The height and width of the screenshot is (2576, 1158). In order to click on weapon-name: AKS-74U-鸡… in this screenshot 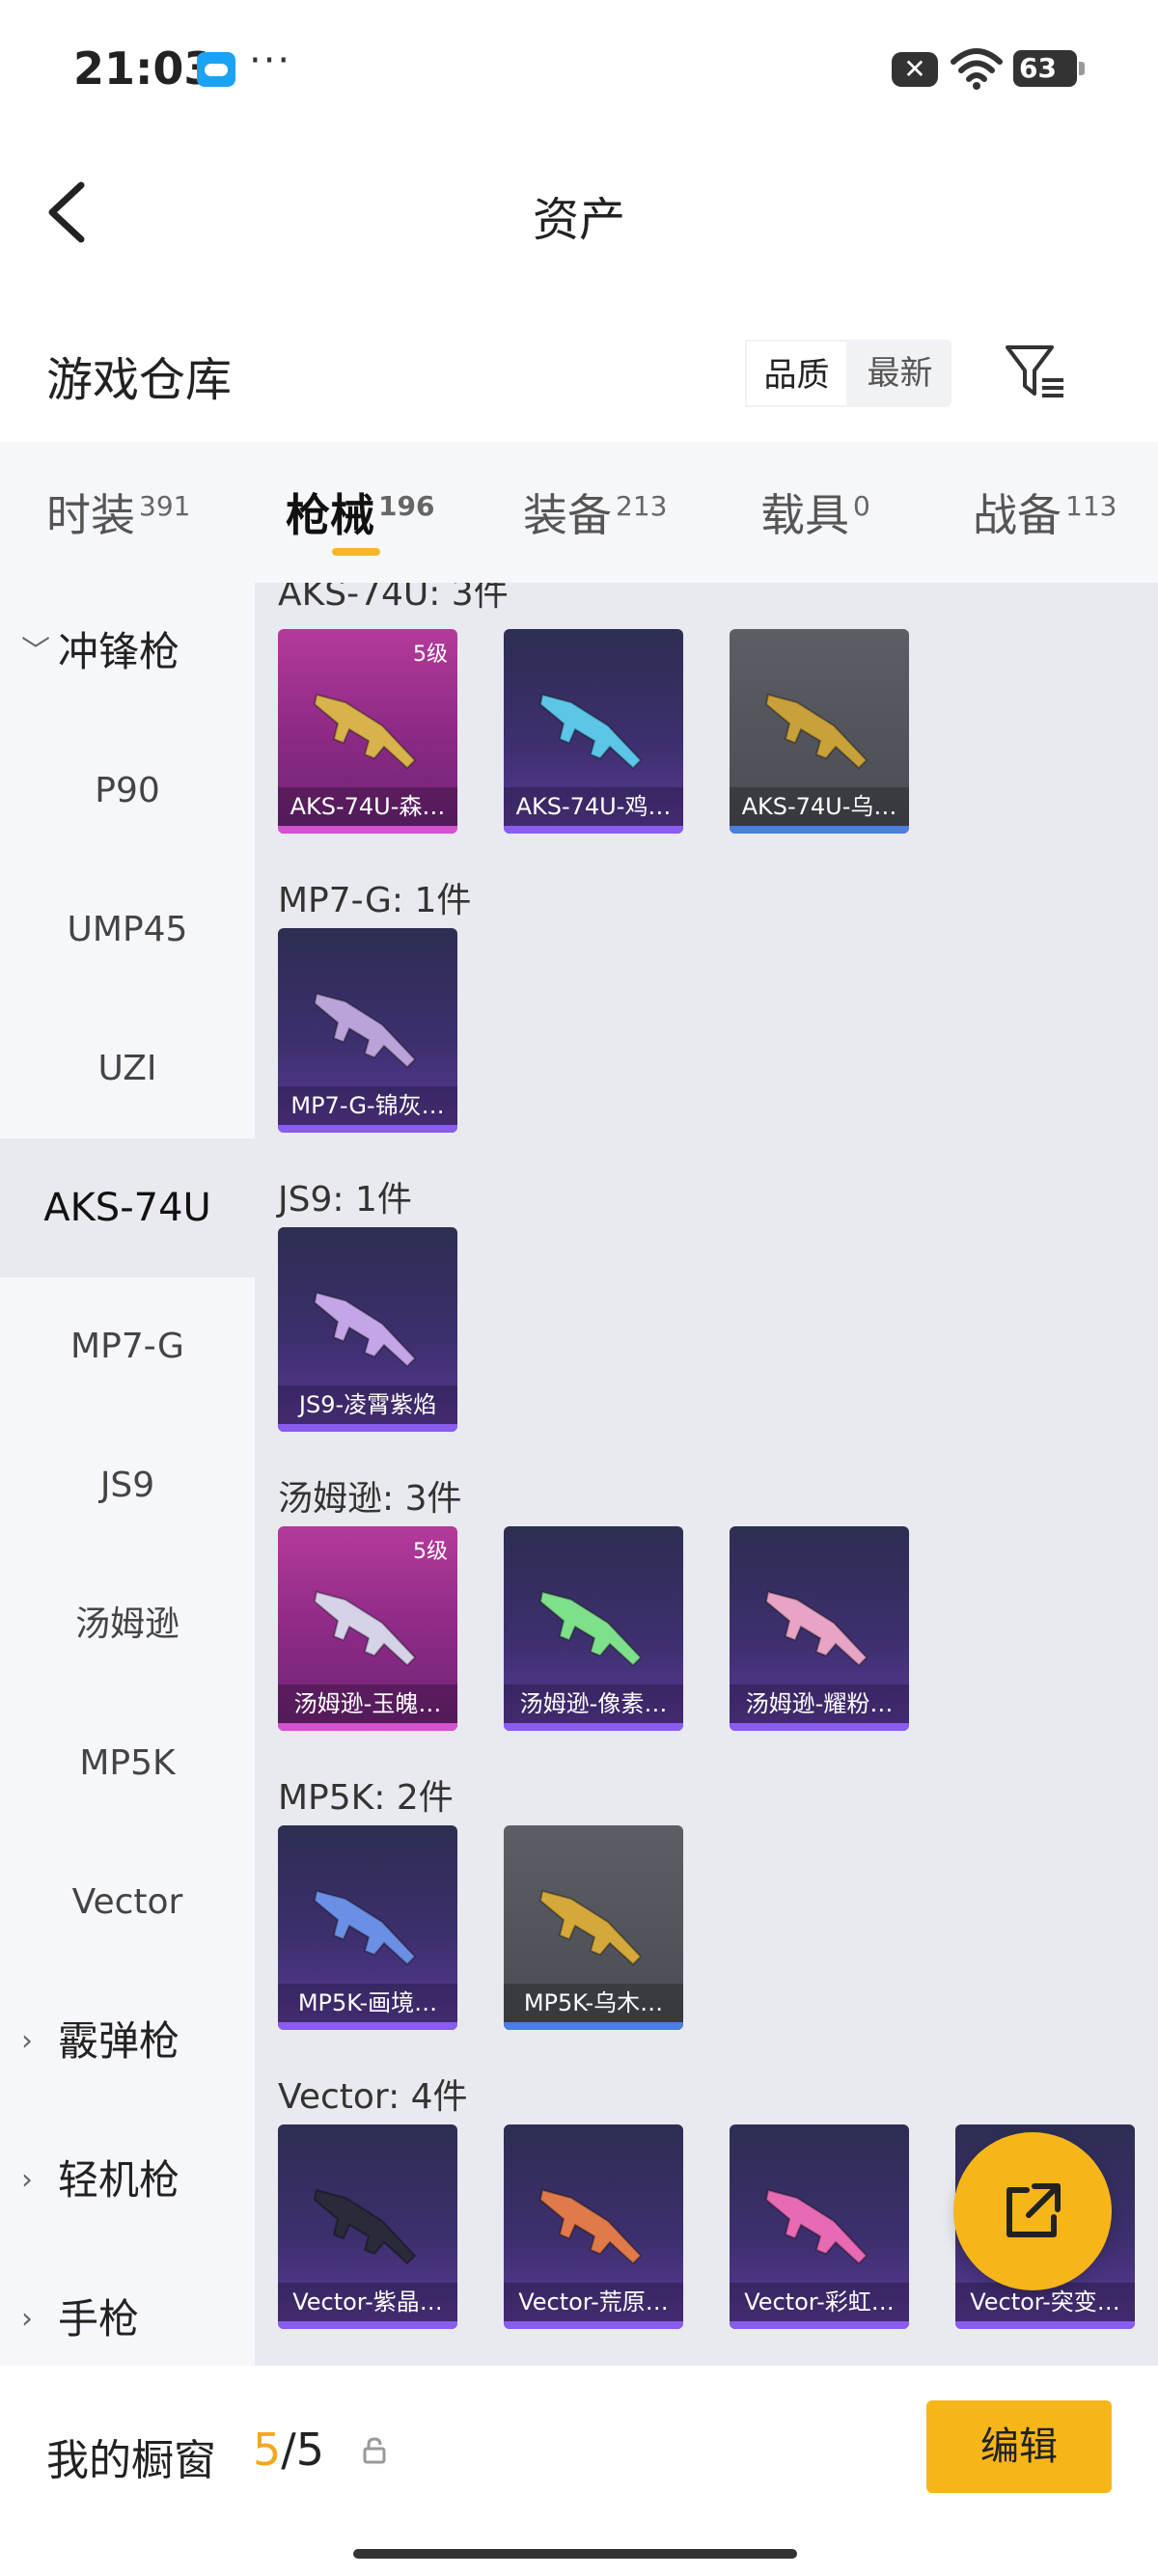, I will do `click(593, 807)`.